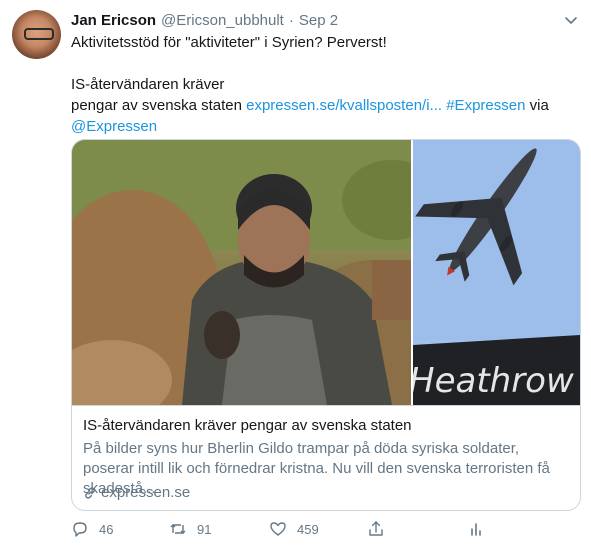 The height and width of the screenshot is (550, 591). I want to click on tweet-date: Sep 2, so click(318, 20).